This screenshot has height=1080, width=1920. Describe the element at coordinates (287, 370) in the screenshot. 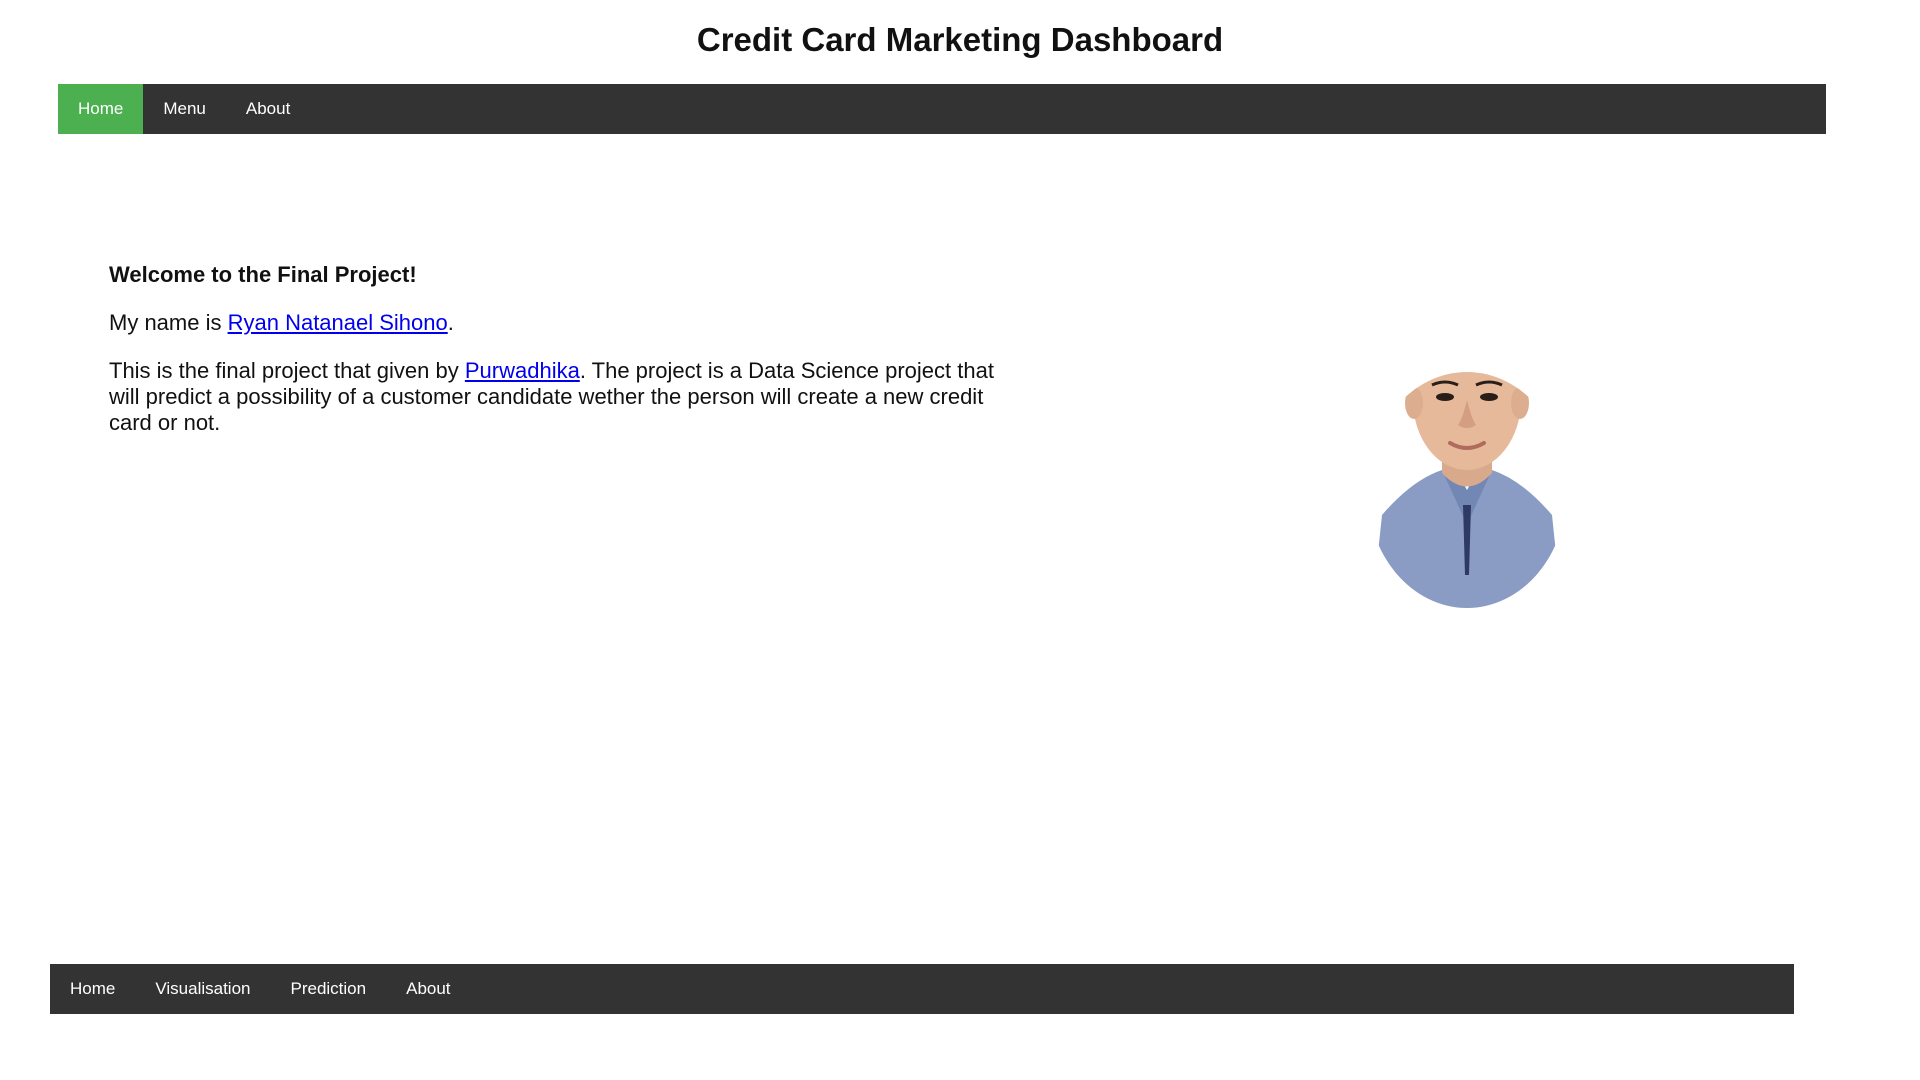

I see `project-prefix: This is the final project that given by` at that location.